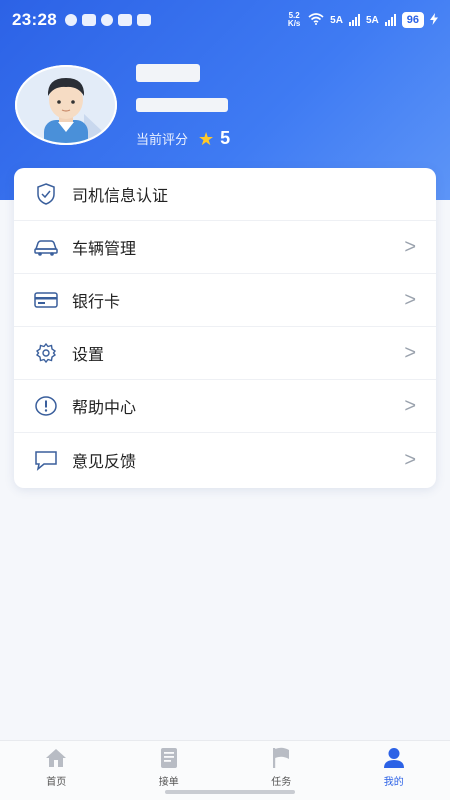 This screenshot has width=450, height=800. I want to click on shield-check-icon, so click(46, 194).